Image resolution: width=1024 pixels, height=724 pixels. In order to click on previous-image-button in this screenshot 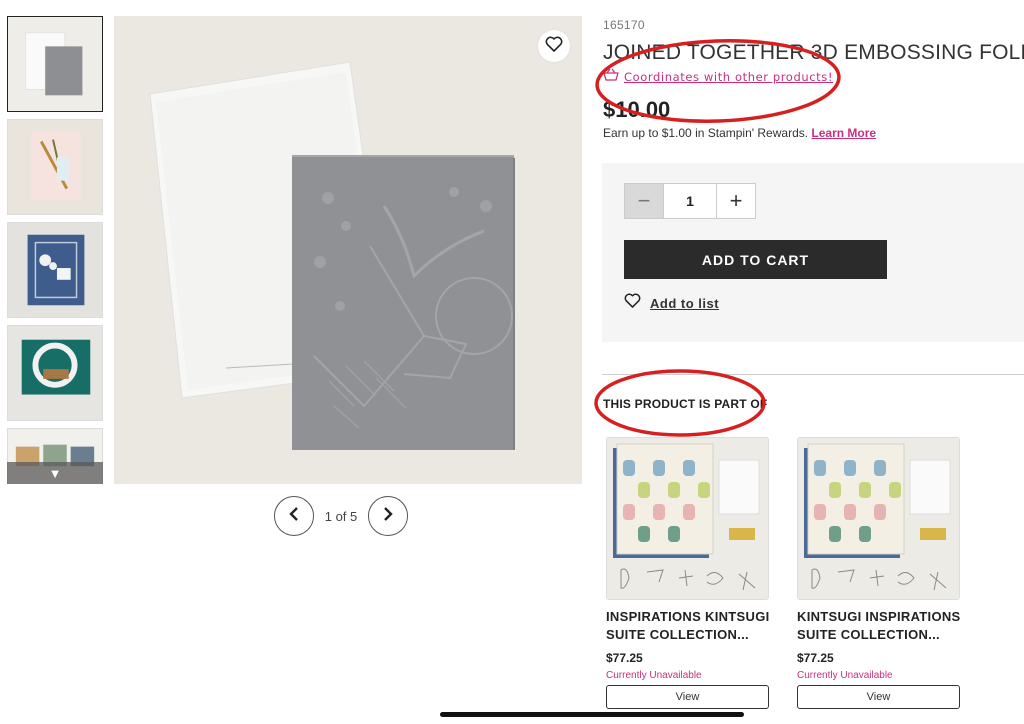, I will do `click(294, 516)`.